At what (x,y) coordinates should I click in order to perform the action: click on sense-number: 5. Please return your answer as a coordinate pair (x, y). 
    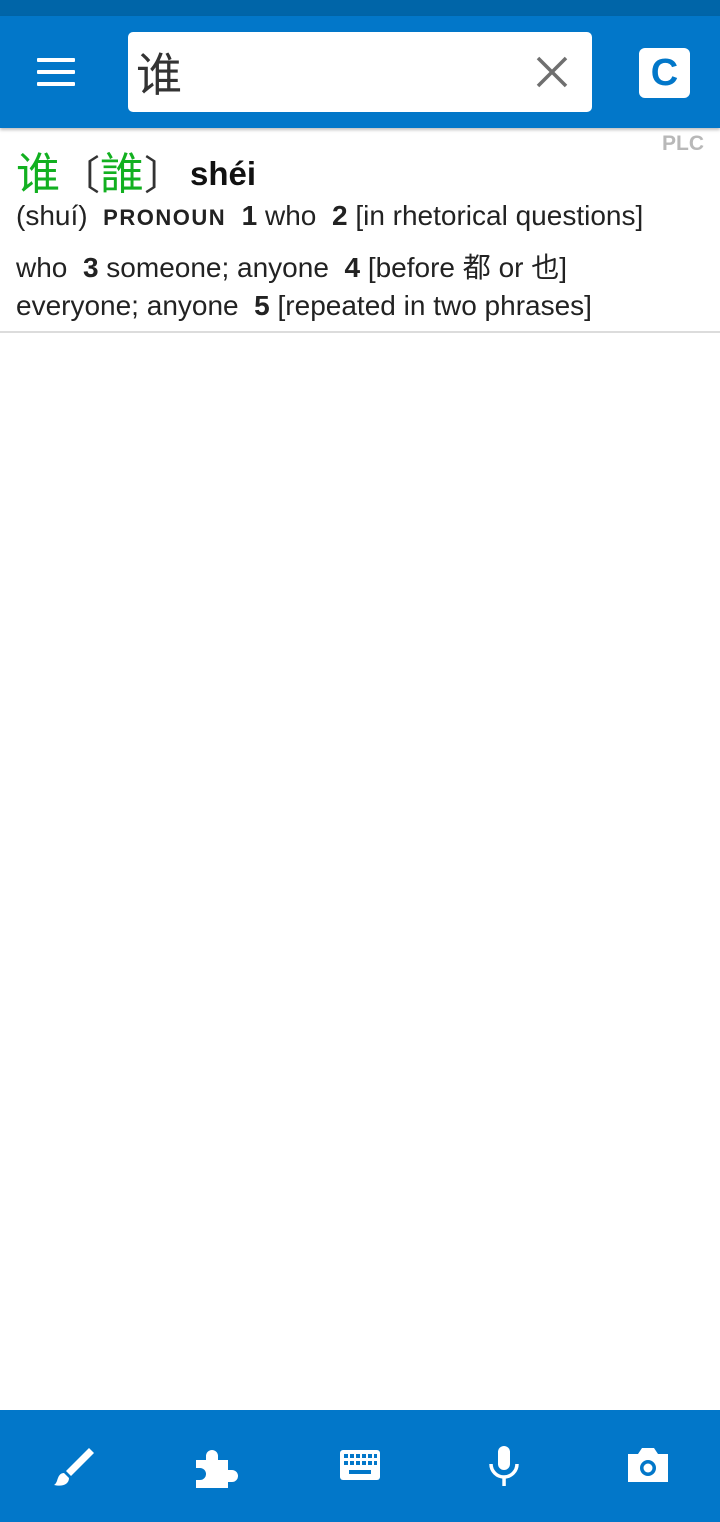
    Looking at the image, I should click on (262, 305).